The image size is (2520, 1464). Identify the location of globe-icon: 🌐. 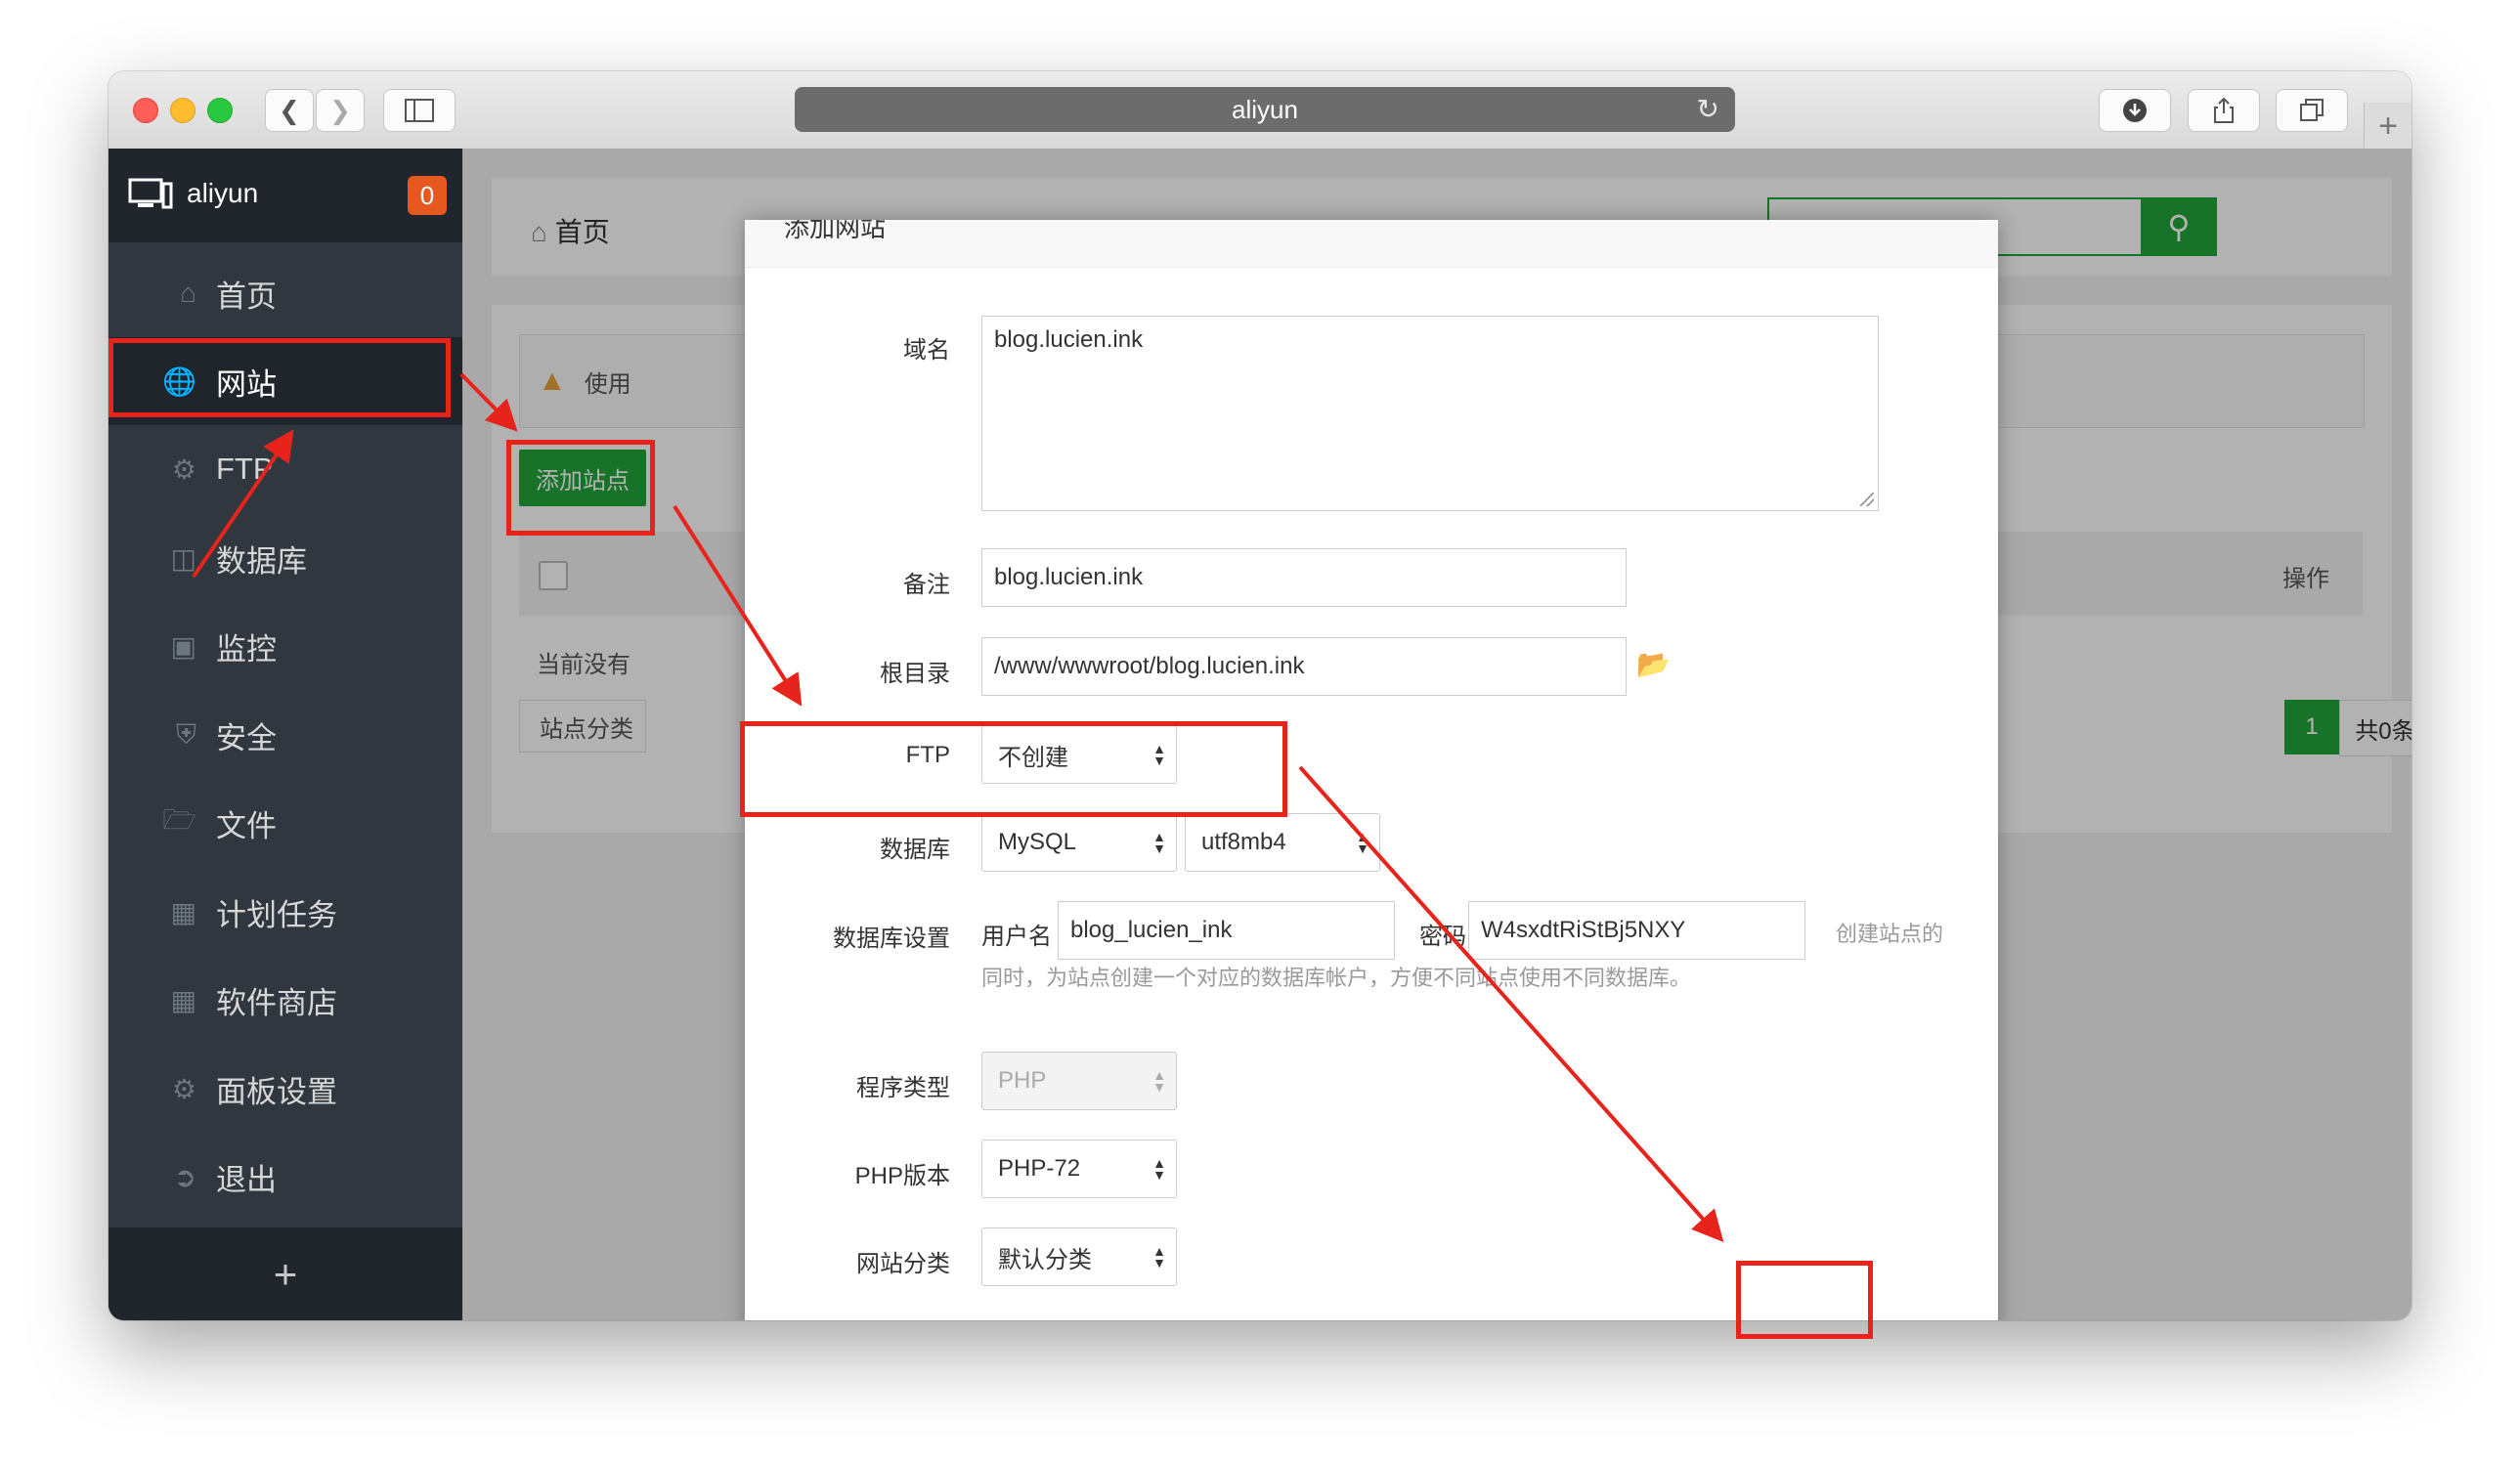
(179, 381).